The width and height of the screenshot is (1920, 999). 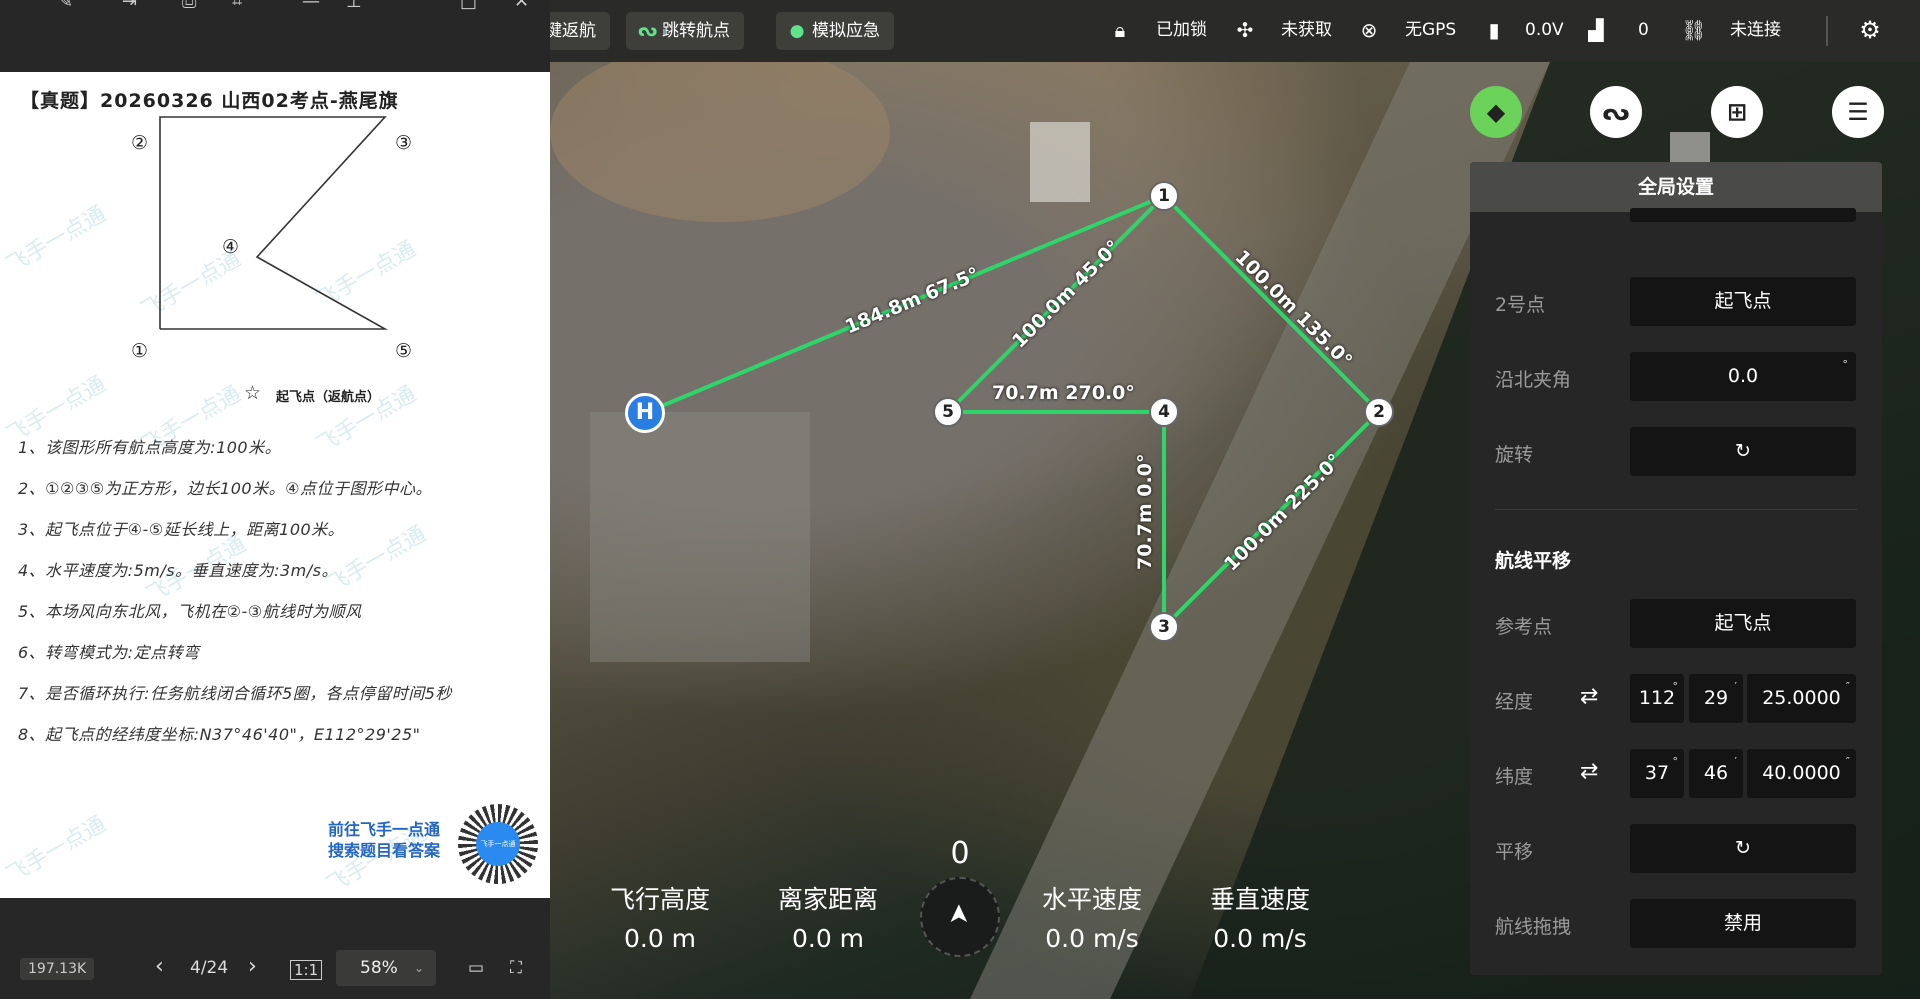 I want to click on heading-value: 0, so click(x=960, y=853).